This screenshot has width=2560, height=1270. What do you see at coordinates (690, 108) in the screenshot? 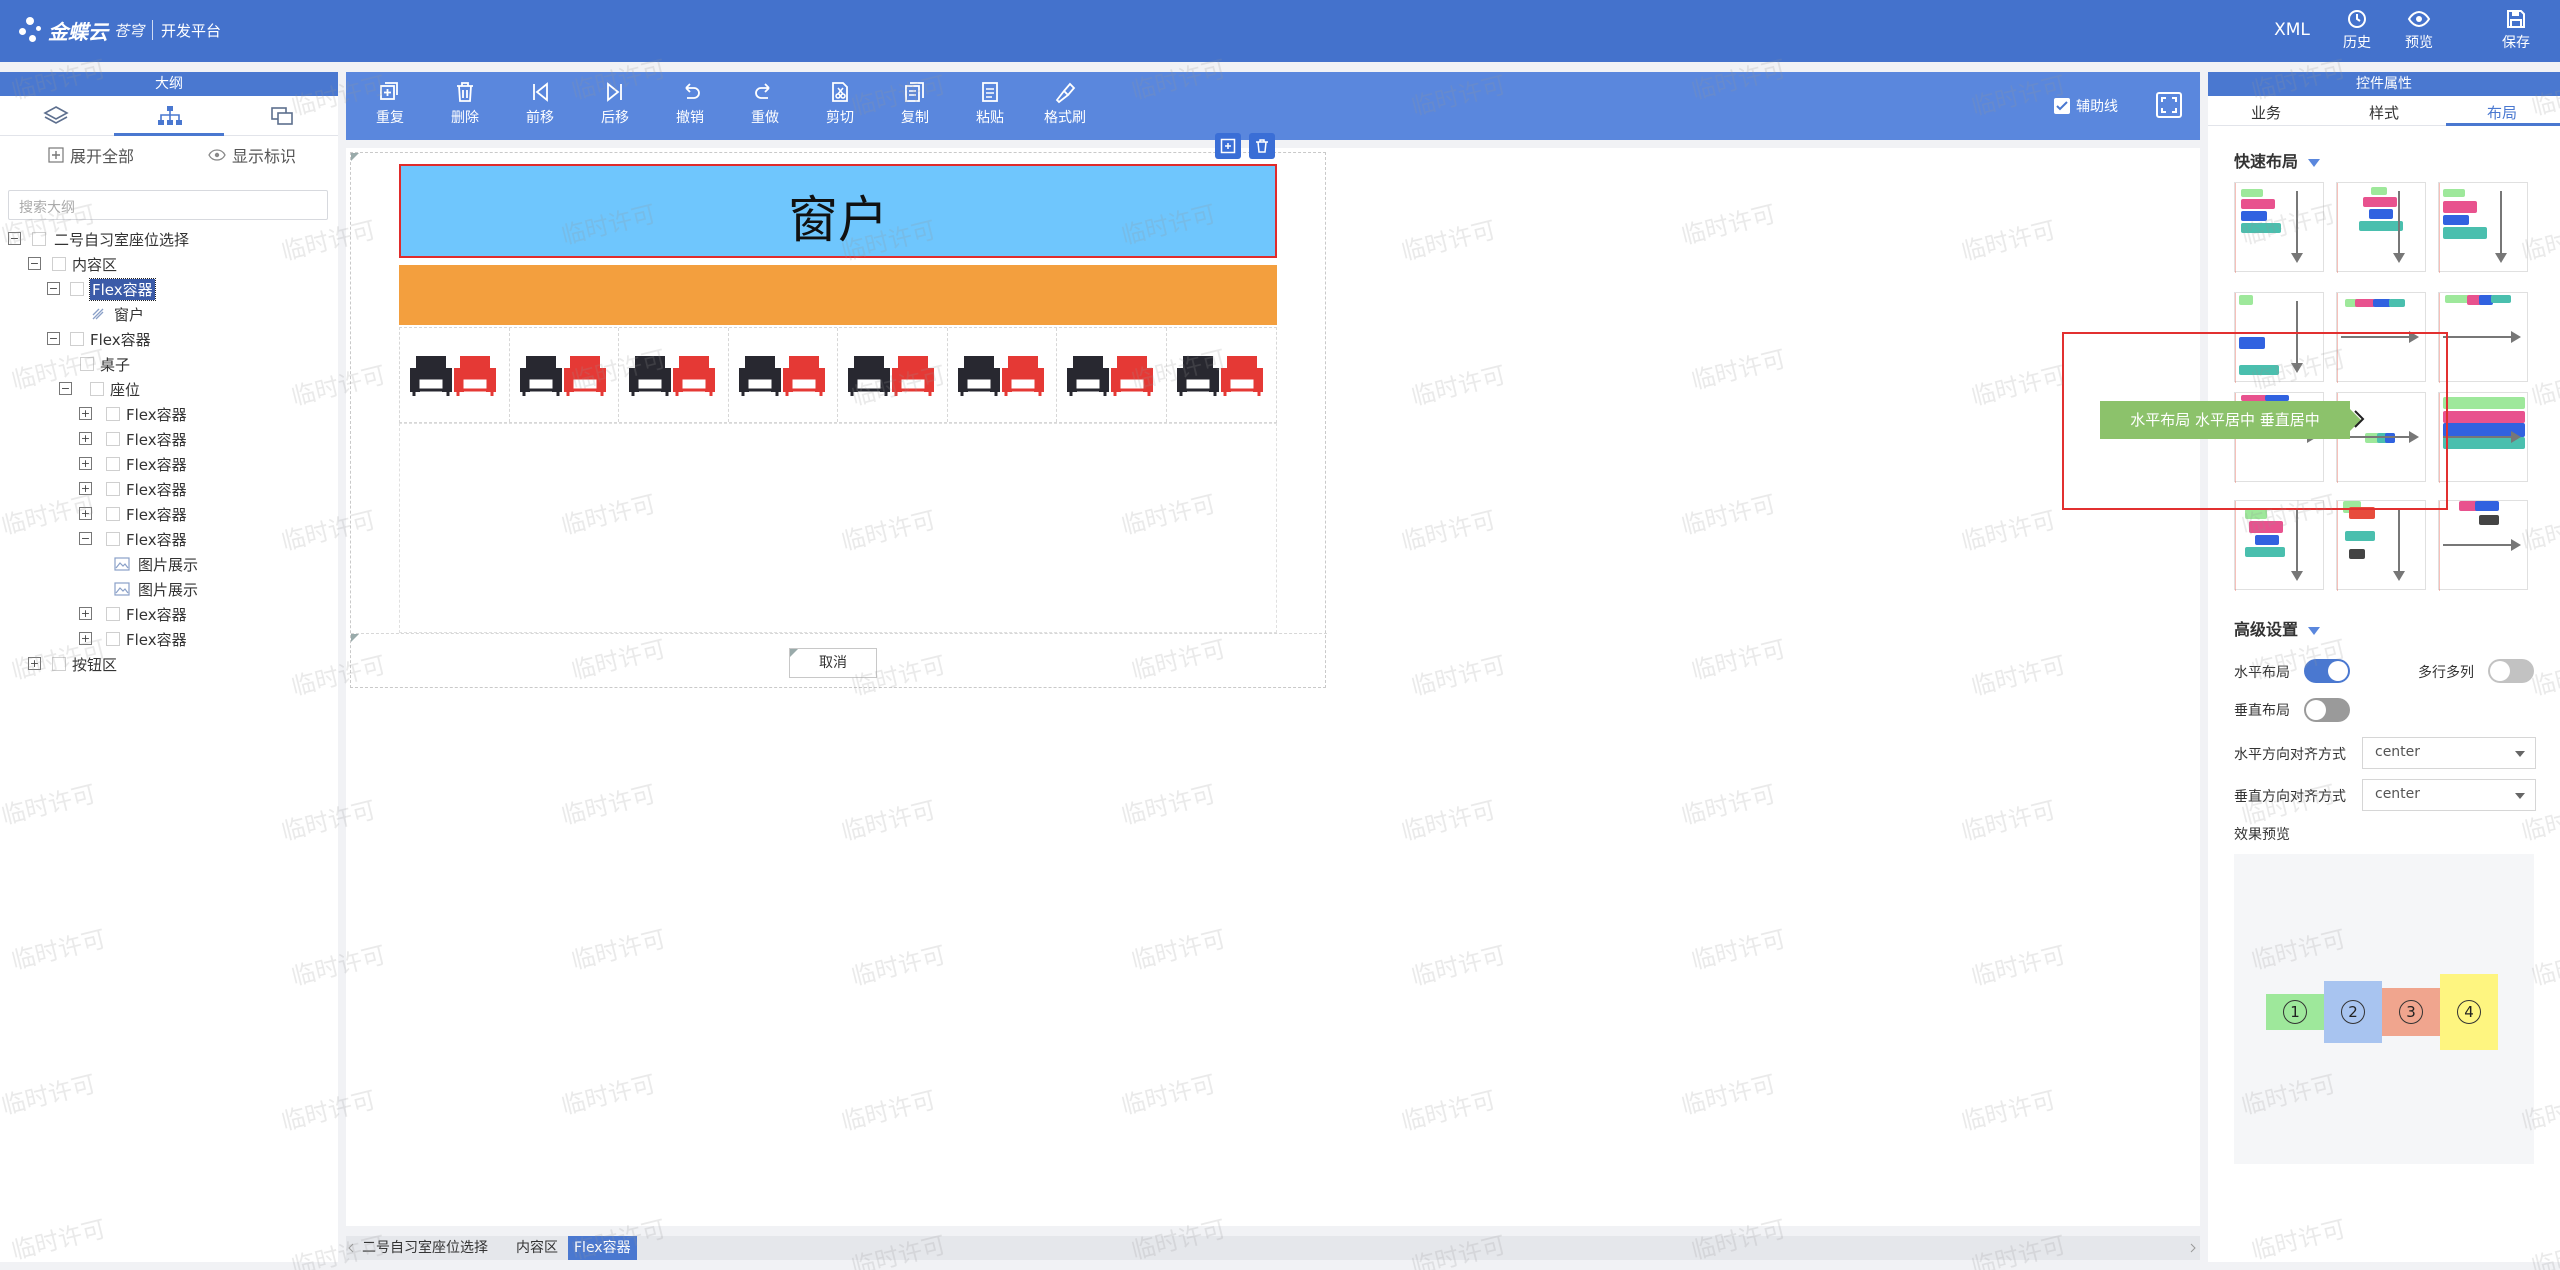
I see `undo-button: 撤销` at bounding box center [690, 108].